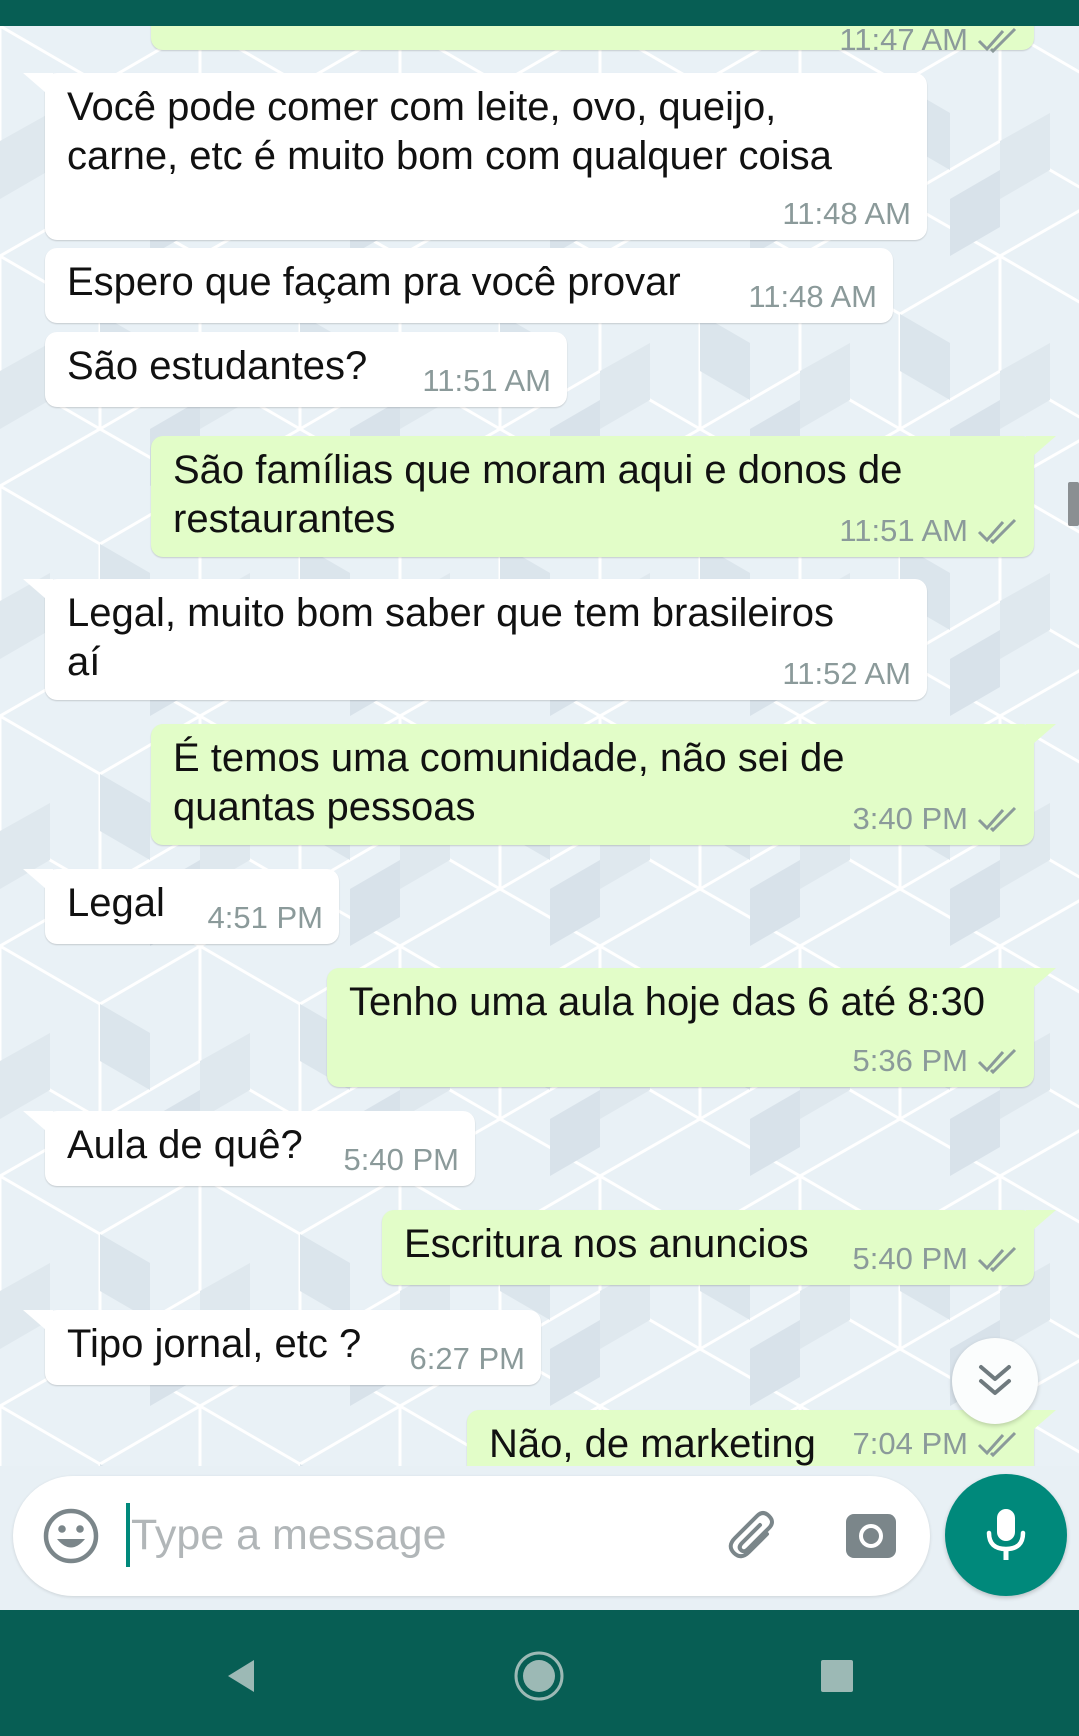 The image size is (1079, 1736). Describe the element at coordinates (871, 1536) in the screenshot. I see `camera-icon` at that location.